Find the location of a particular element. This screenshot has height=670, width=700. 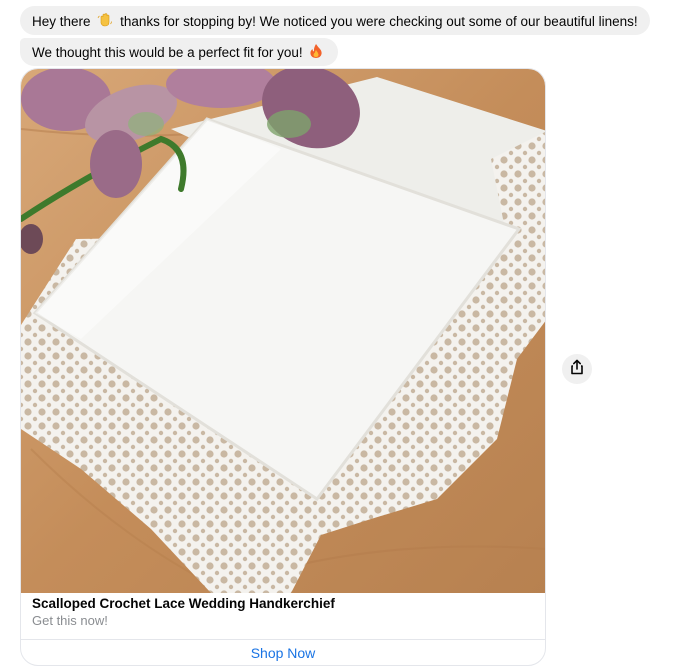

fire-icon is located at coordinates (316, 53).